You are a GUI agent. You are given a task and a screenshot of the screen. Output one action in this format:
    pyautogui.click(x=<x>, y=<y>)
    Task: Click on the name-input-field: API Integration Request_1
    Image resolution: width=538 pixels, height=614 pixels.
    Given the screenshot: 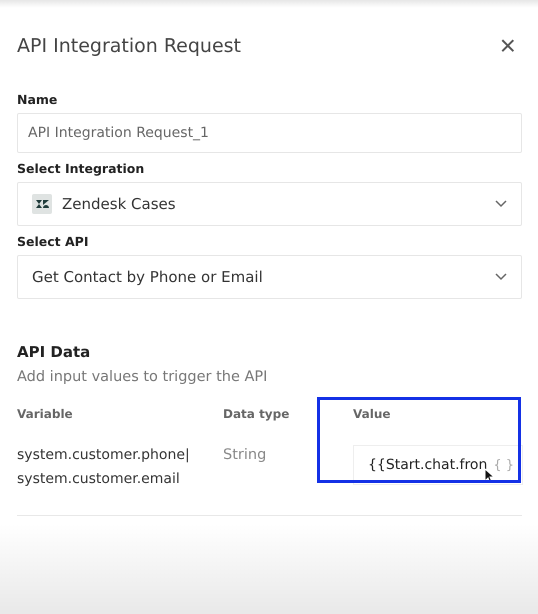 What is the action you would take?
    pyautogui.click(x=269, y=133)
    